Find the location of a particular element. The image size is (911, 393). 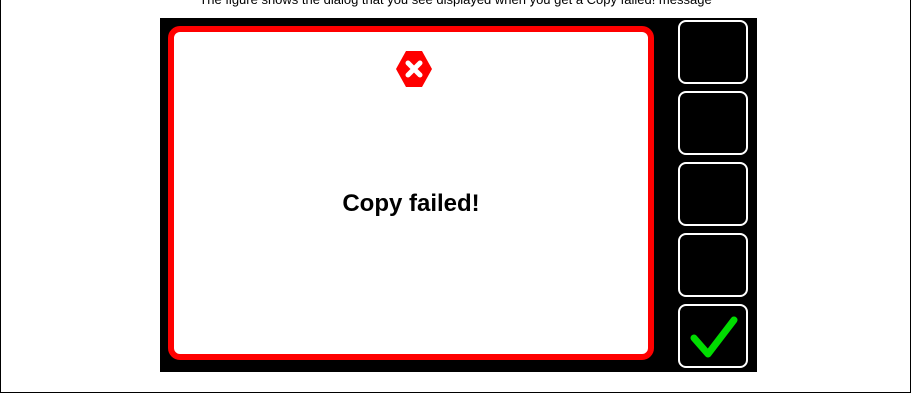

error-x-icon is located at coordinates (414, 69).